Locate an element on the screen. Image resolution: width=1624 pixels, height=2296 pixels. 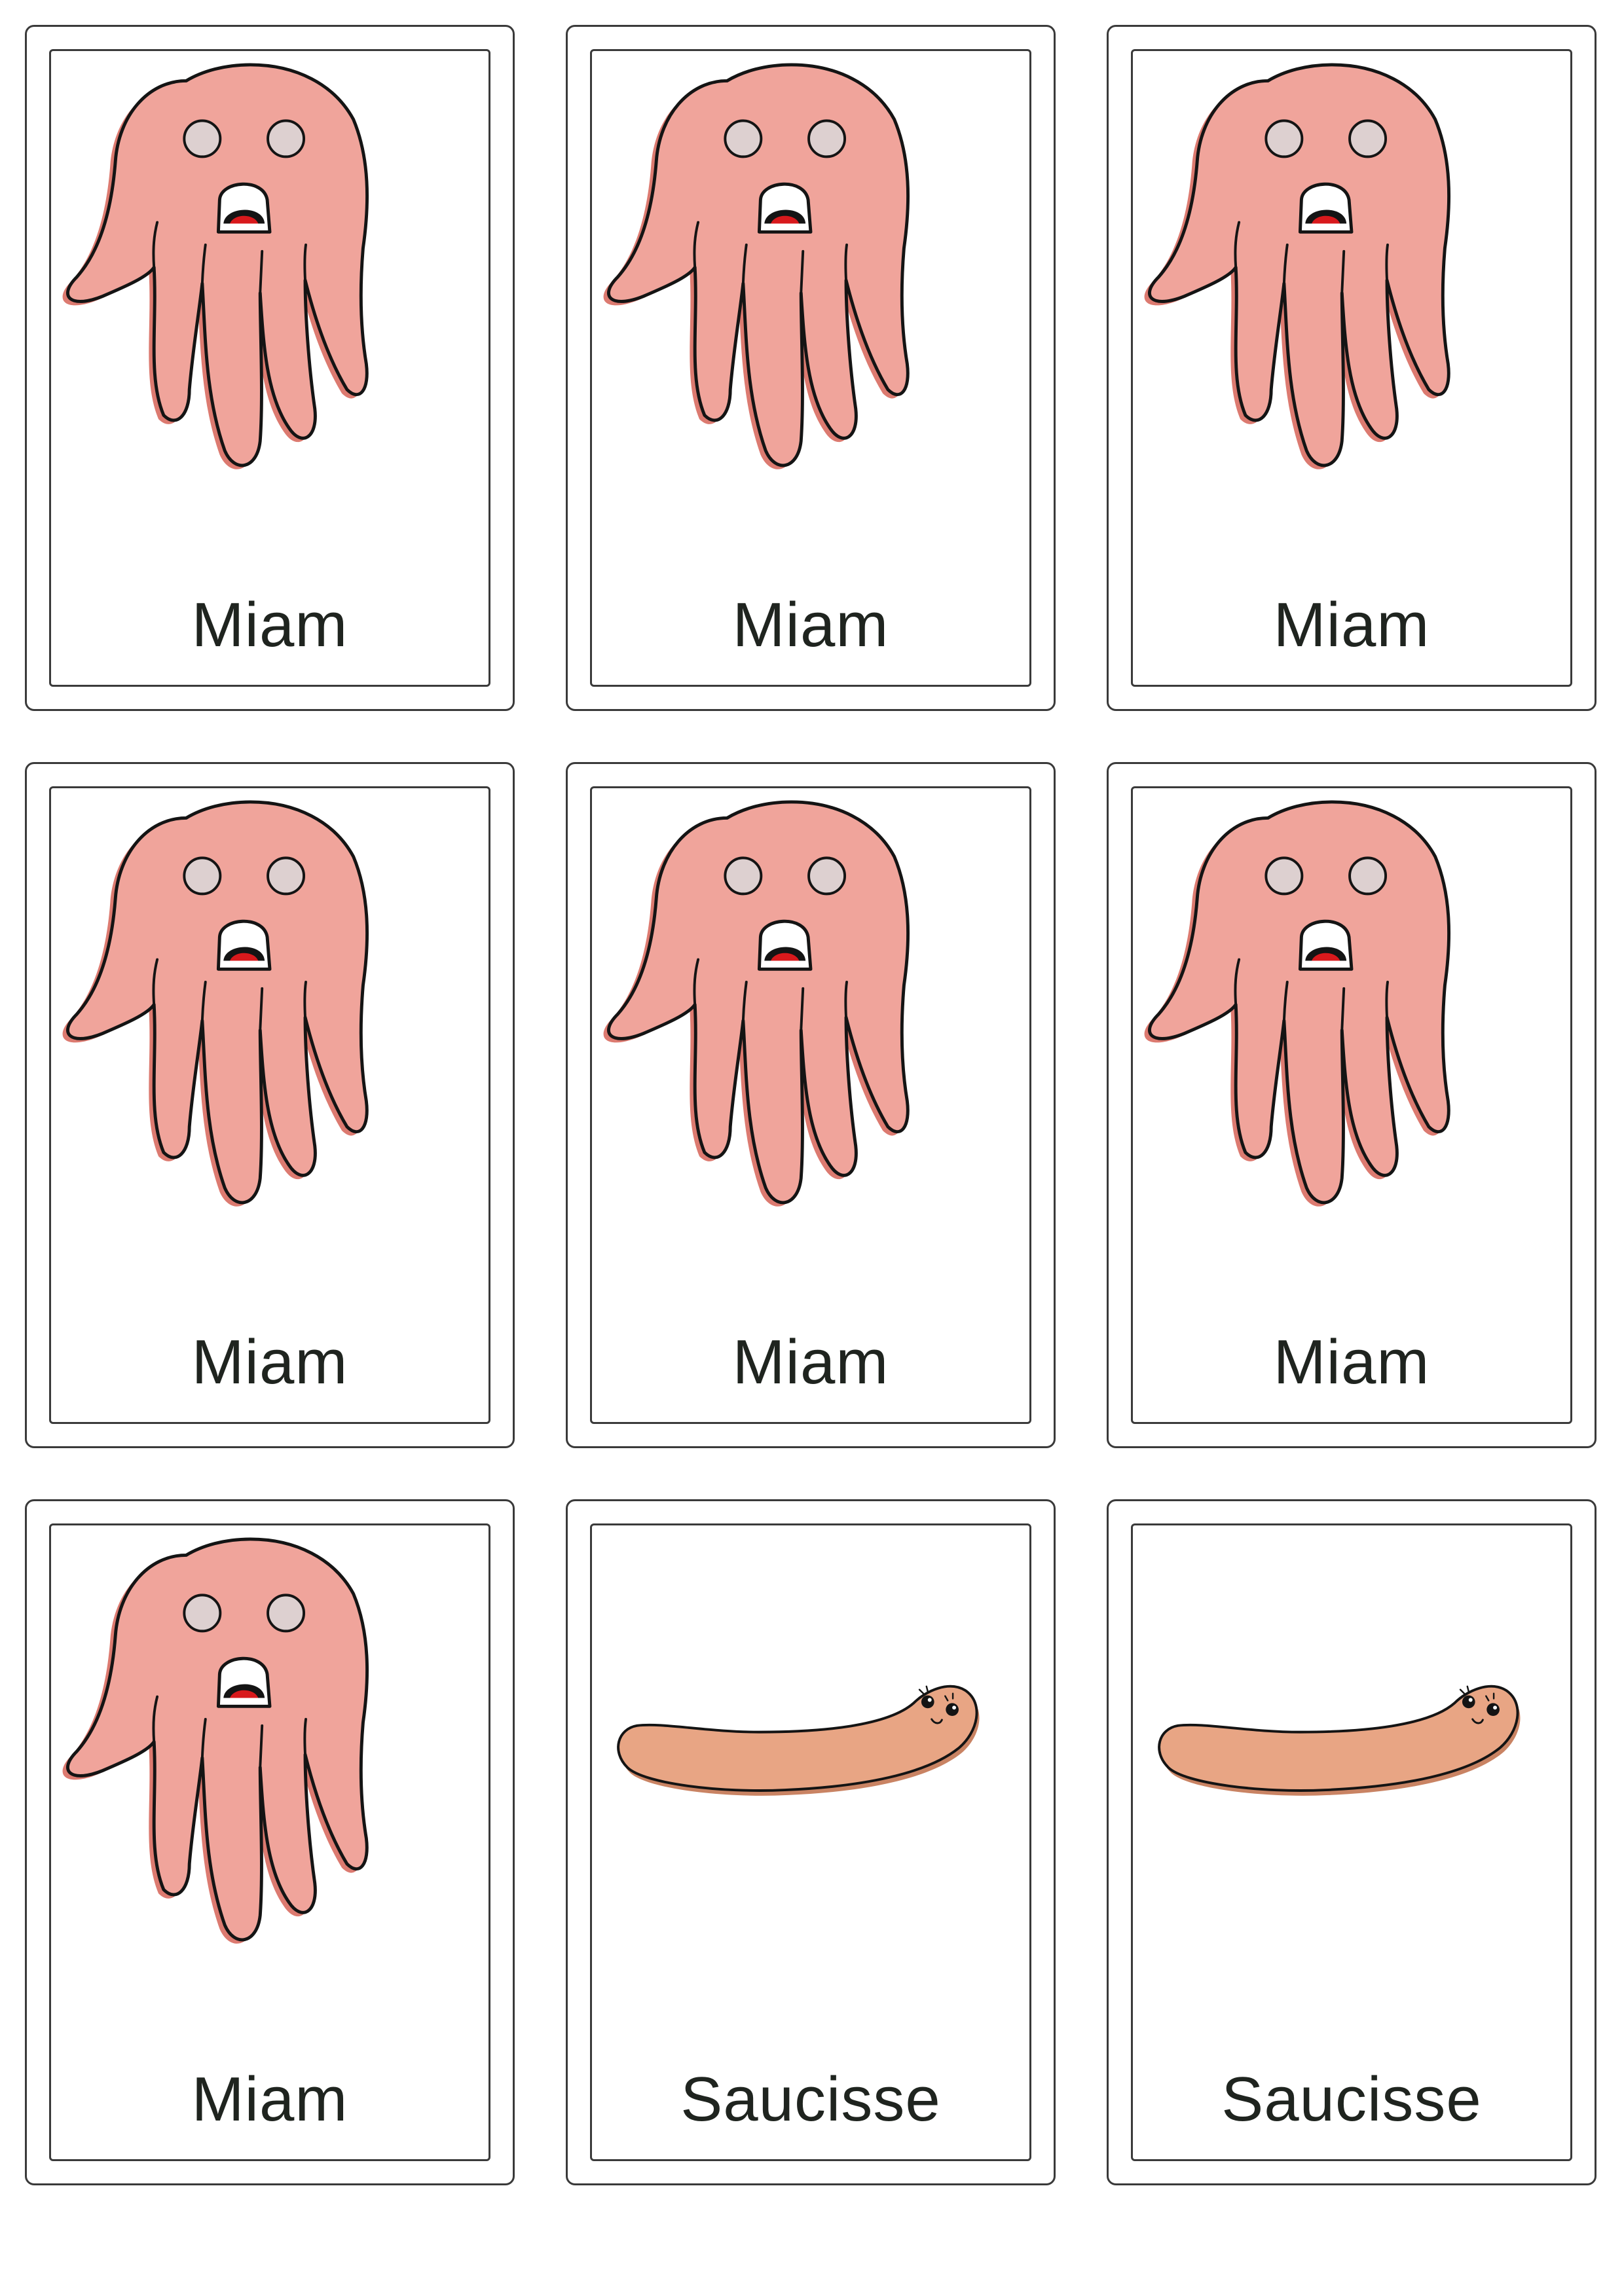
card-saucisse-2: Saucisse is located at coordinates (1351, 1842).